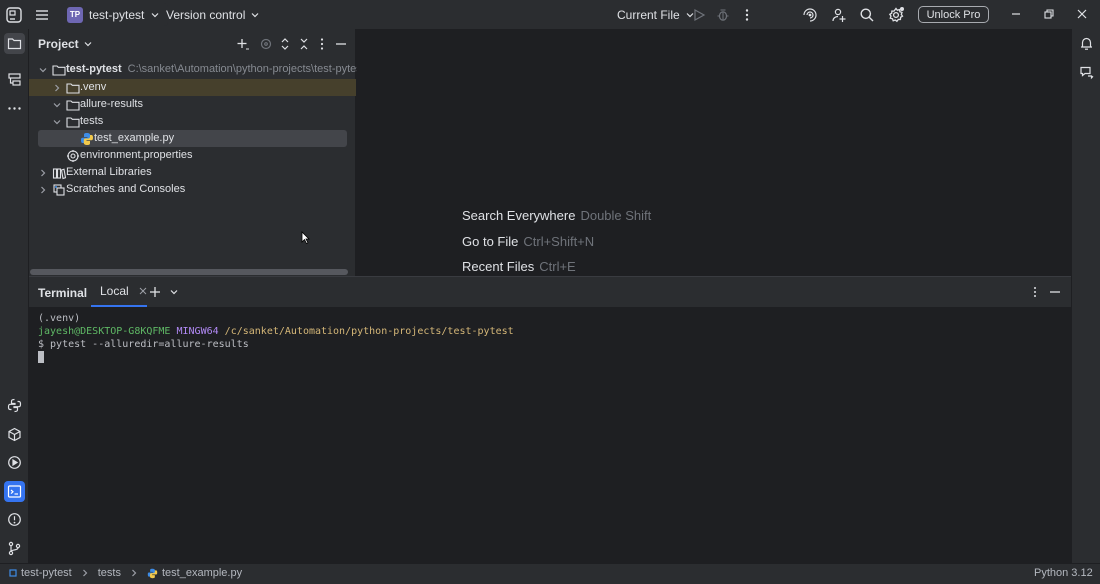 This screenshot has width=1100, height=584. I want to click on close-tab-icon, so click(143, 291).